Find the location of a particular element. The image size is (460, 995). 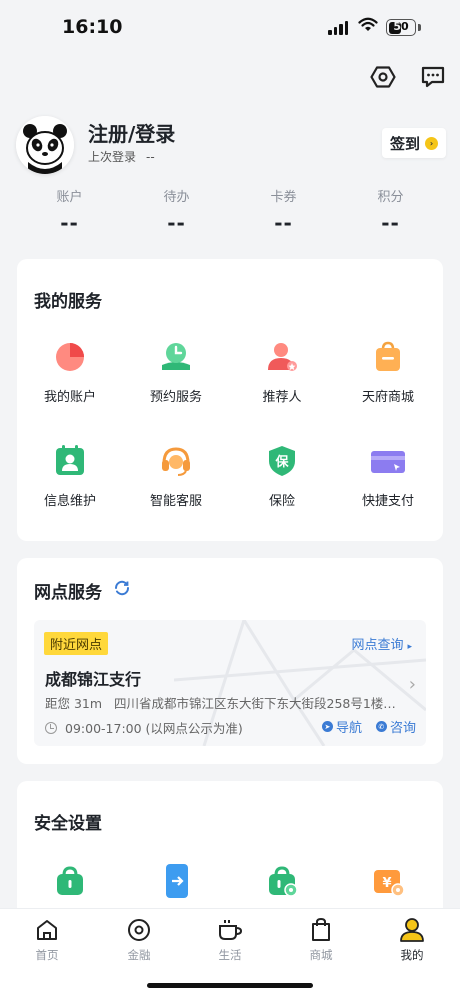

navigation-icon: ➤ is located at coordinates (327, 726).